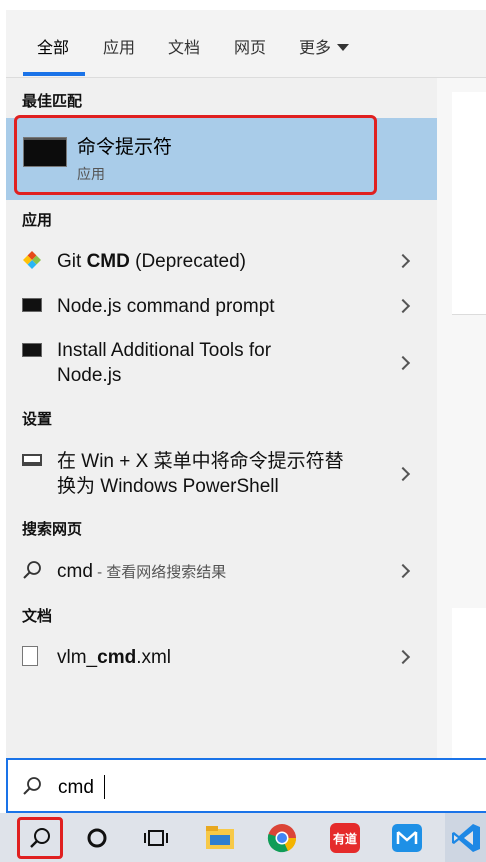  What do you see at coordinates (30, 656) in the screenshot?
I see `xml-file-icon` at bounding box center [30, 656].